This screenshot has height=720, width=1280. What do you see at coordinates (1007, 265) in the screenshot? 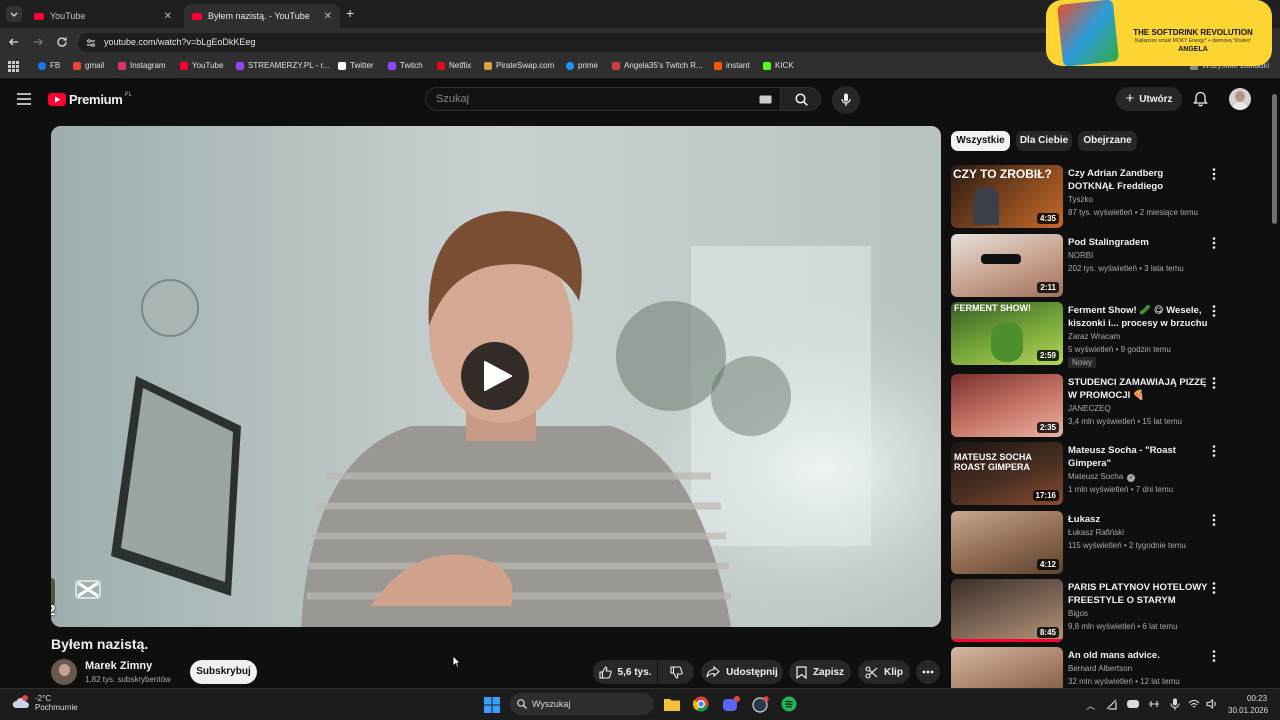
I see `video-thumbnail: 2:11` at bounding box center [1007, 265].